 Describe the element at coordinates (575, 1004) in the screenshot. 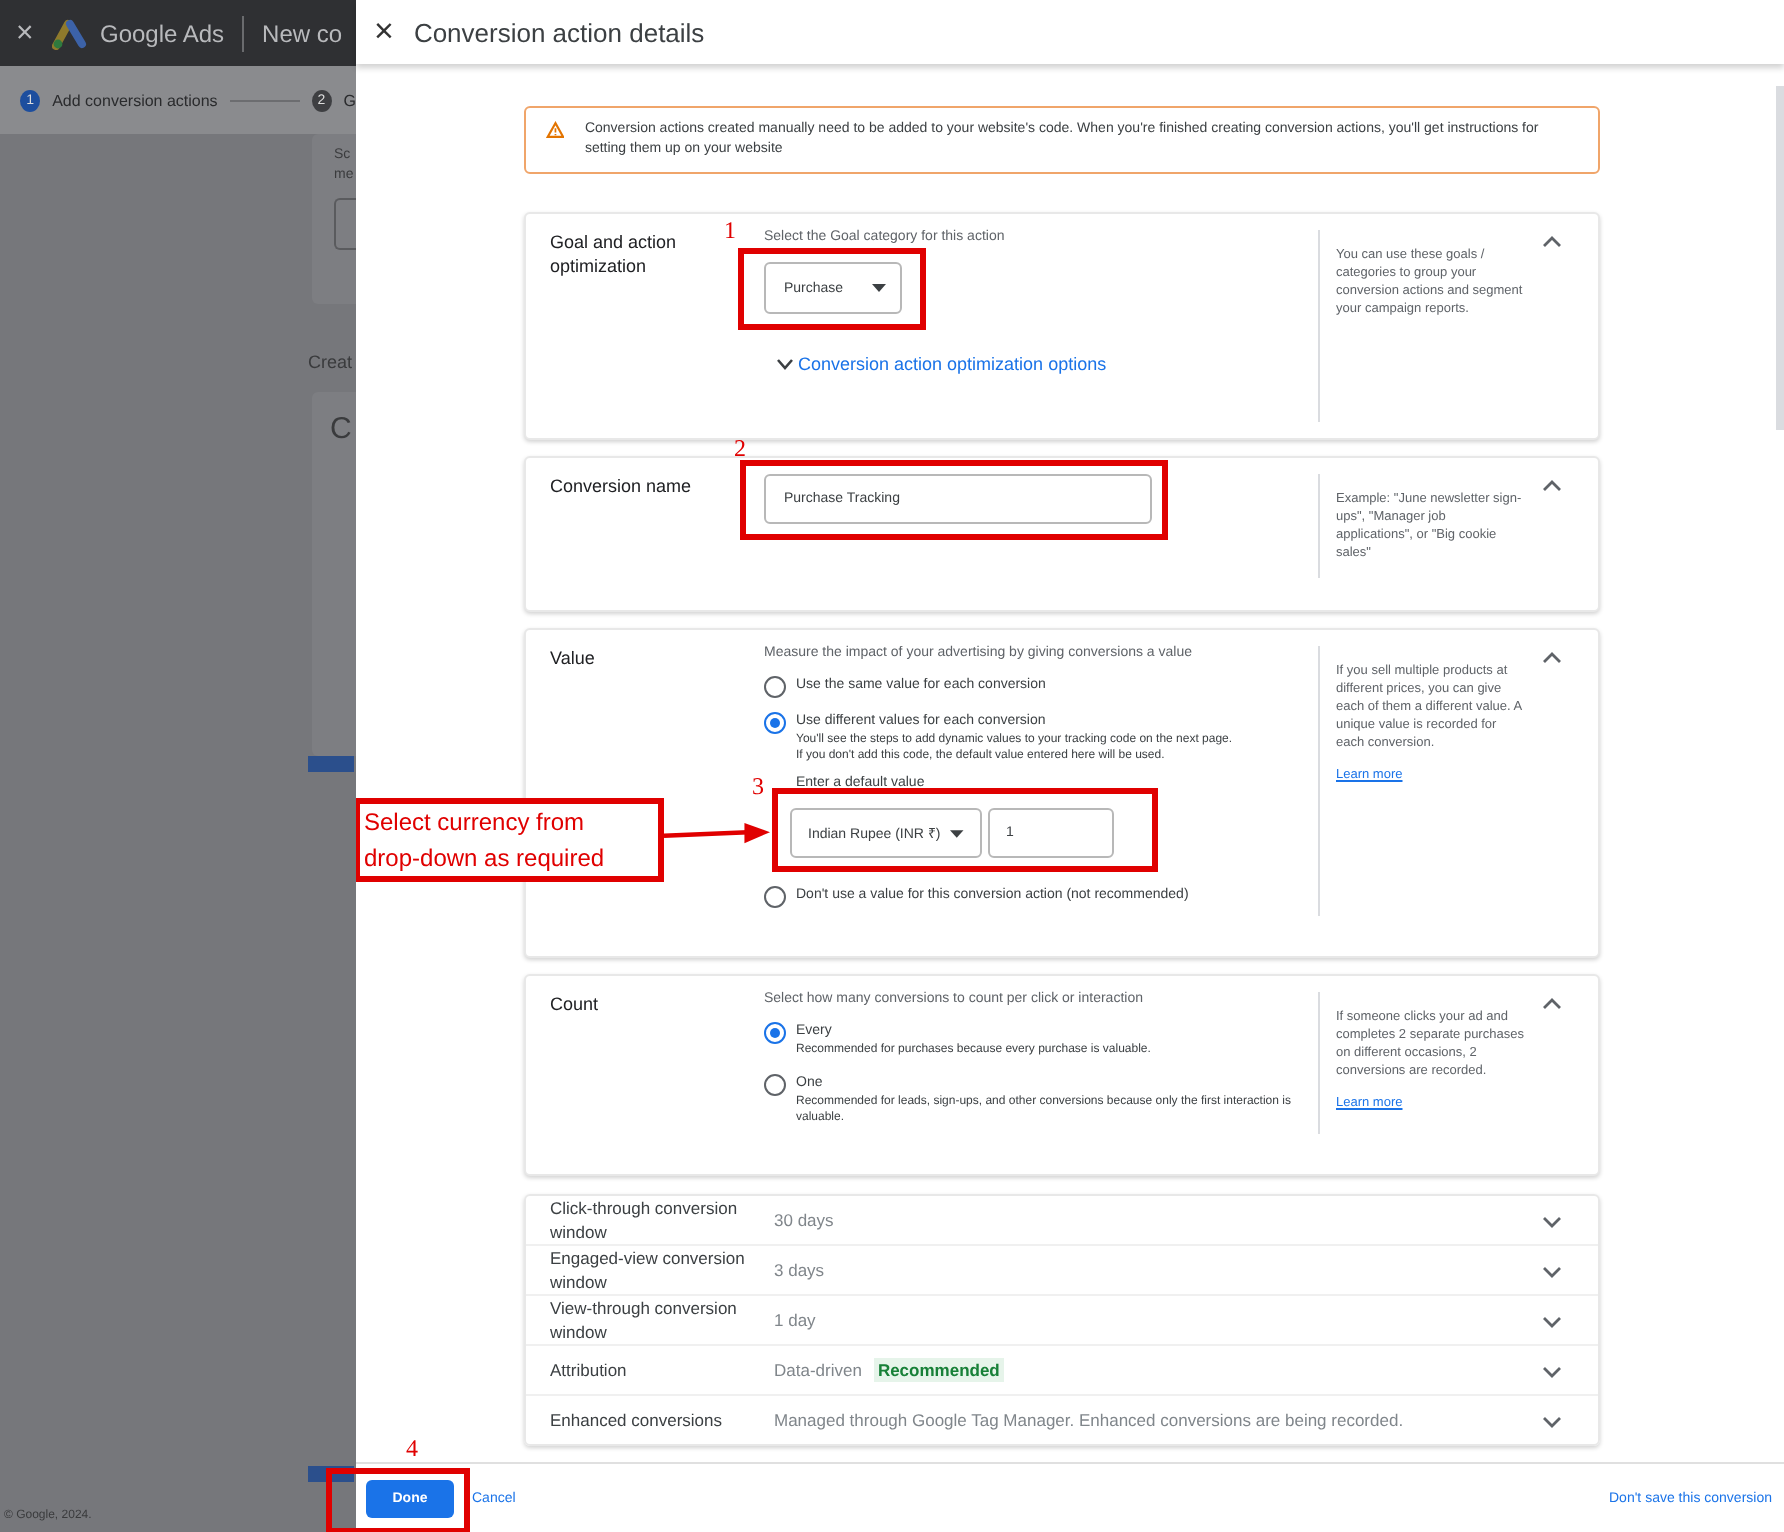

I see `section-label: Count` at that location.